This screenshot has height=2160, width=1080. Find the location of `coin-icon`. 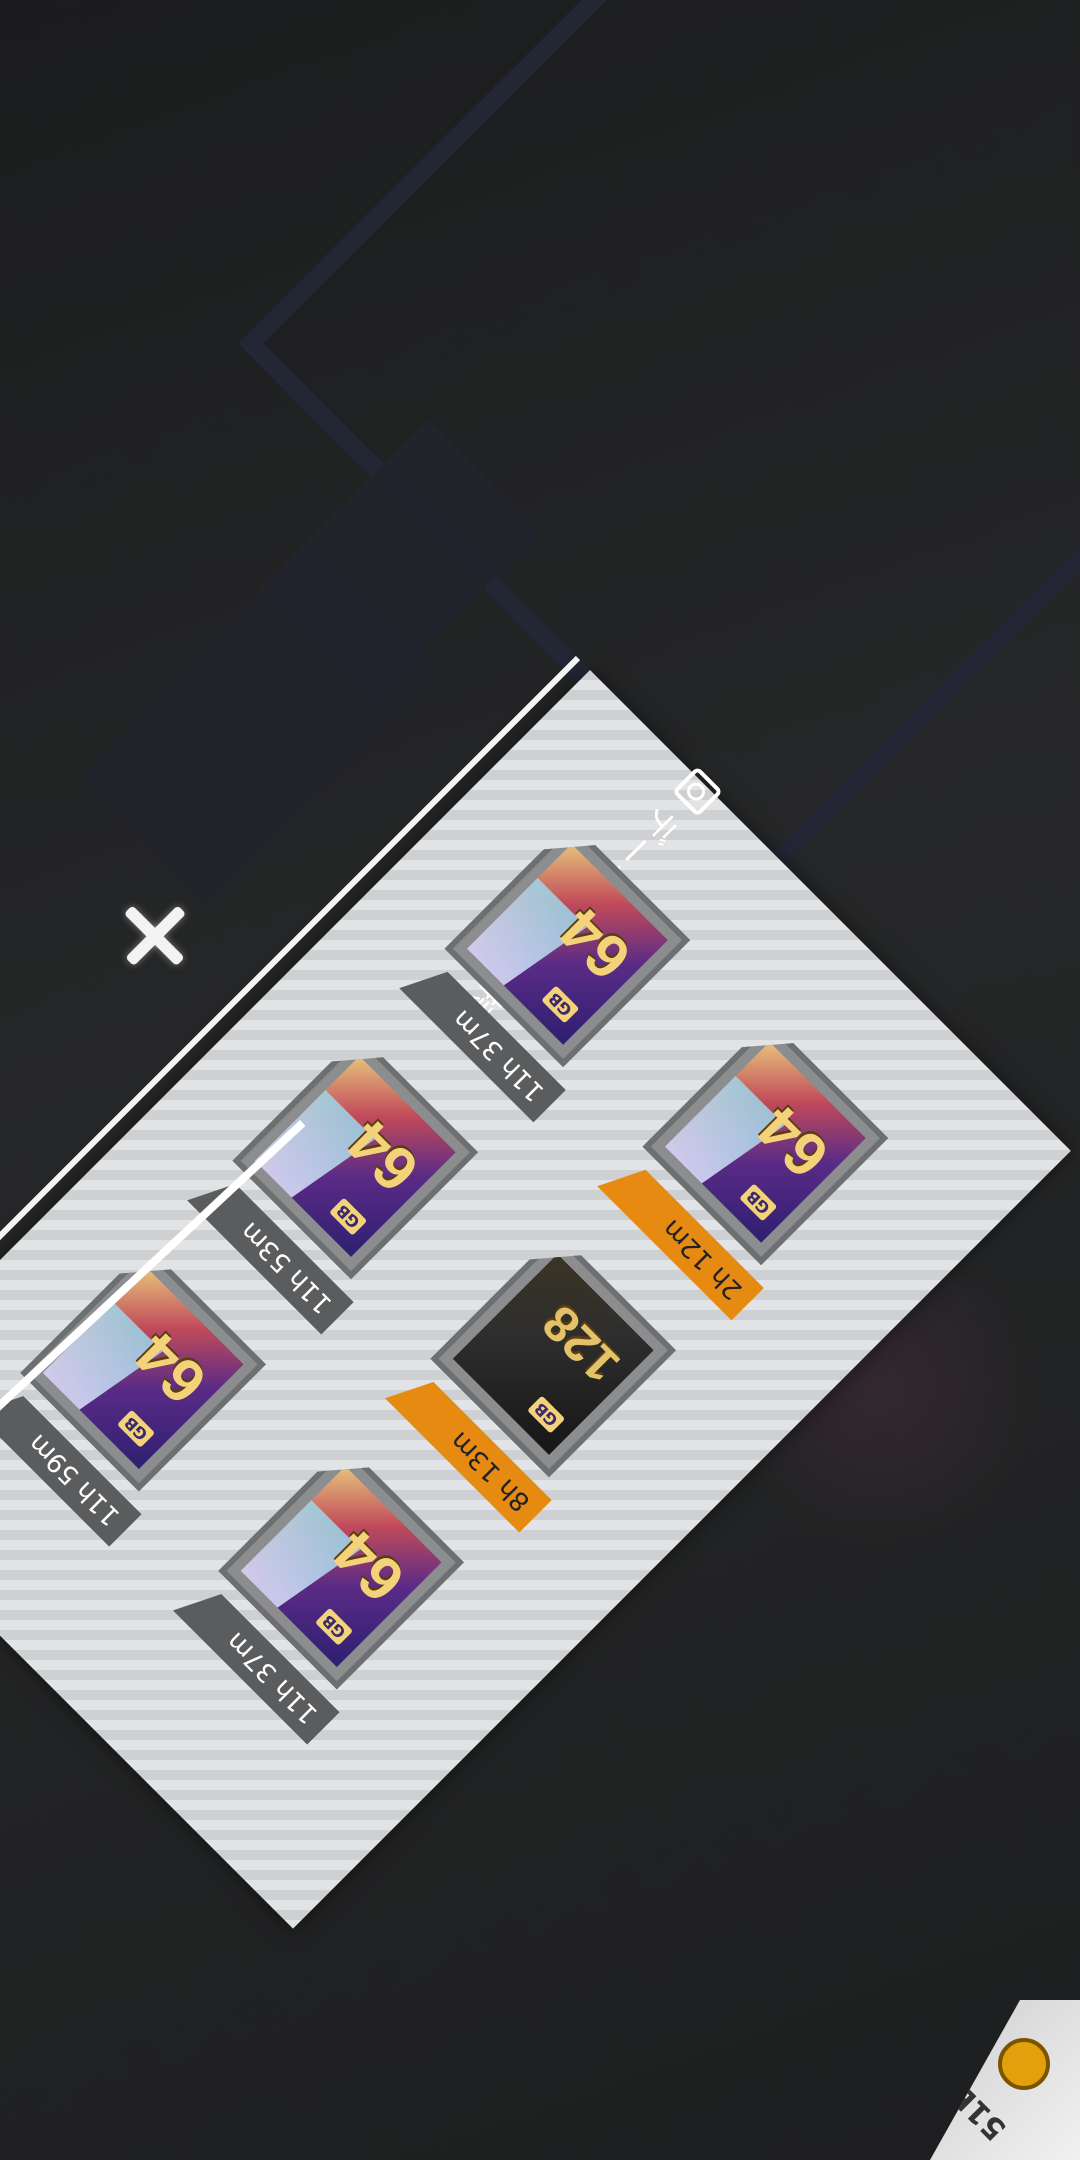

coin-icon is located at coordinates (1024, 2064).